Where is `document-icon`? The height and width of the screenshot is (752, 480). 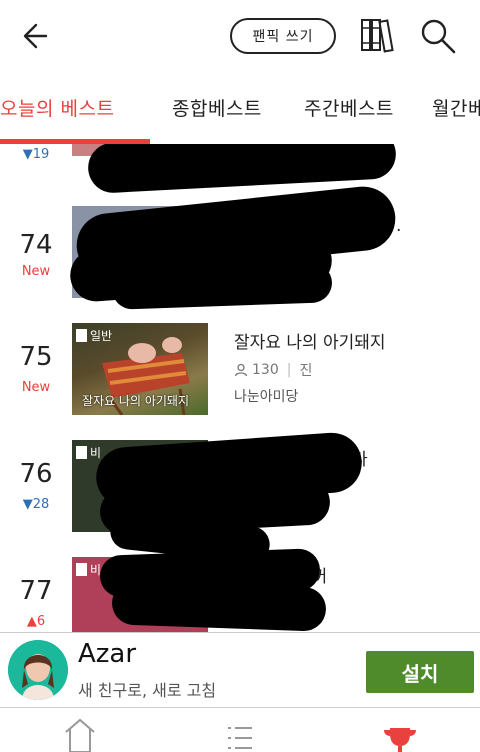
document-icon is located at coordinates (81, 335).